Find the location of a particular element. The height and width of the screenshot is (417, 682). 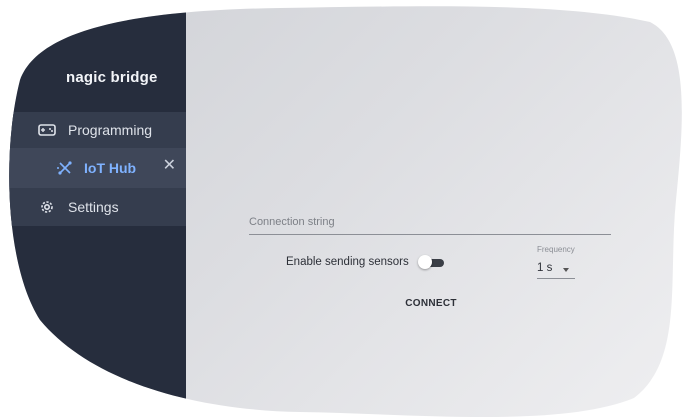

gear-icon is located at coordinates (47, 207).